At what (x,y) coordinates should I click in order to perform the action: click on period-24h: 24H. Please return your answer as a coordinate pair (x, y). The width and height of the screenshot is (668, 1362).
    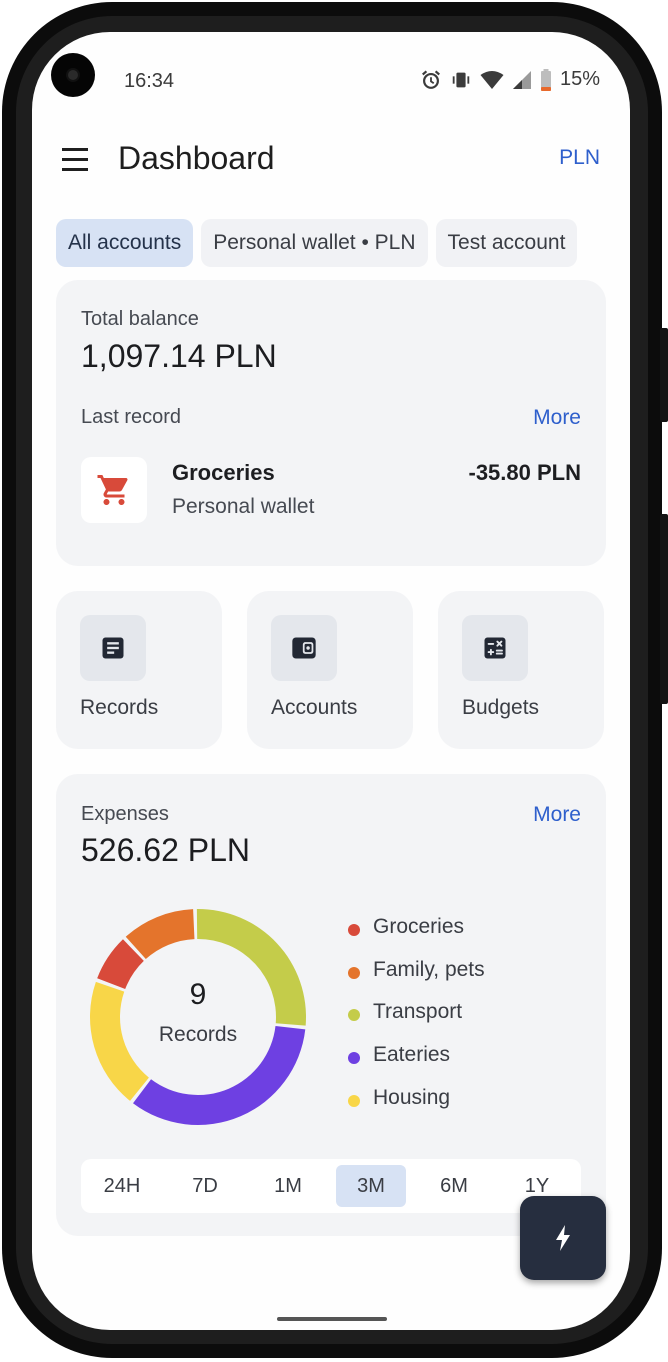
    Looking at the image, I should click on (122, 1186).